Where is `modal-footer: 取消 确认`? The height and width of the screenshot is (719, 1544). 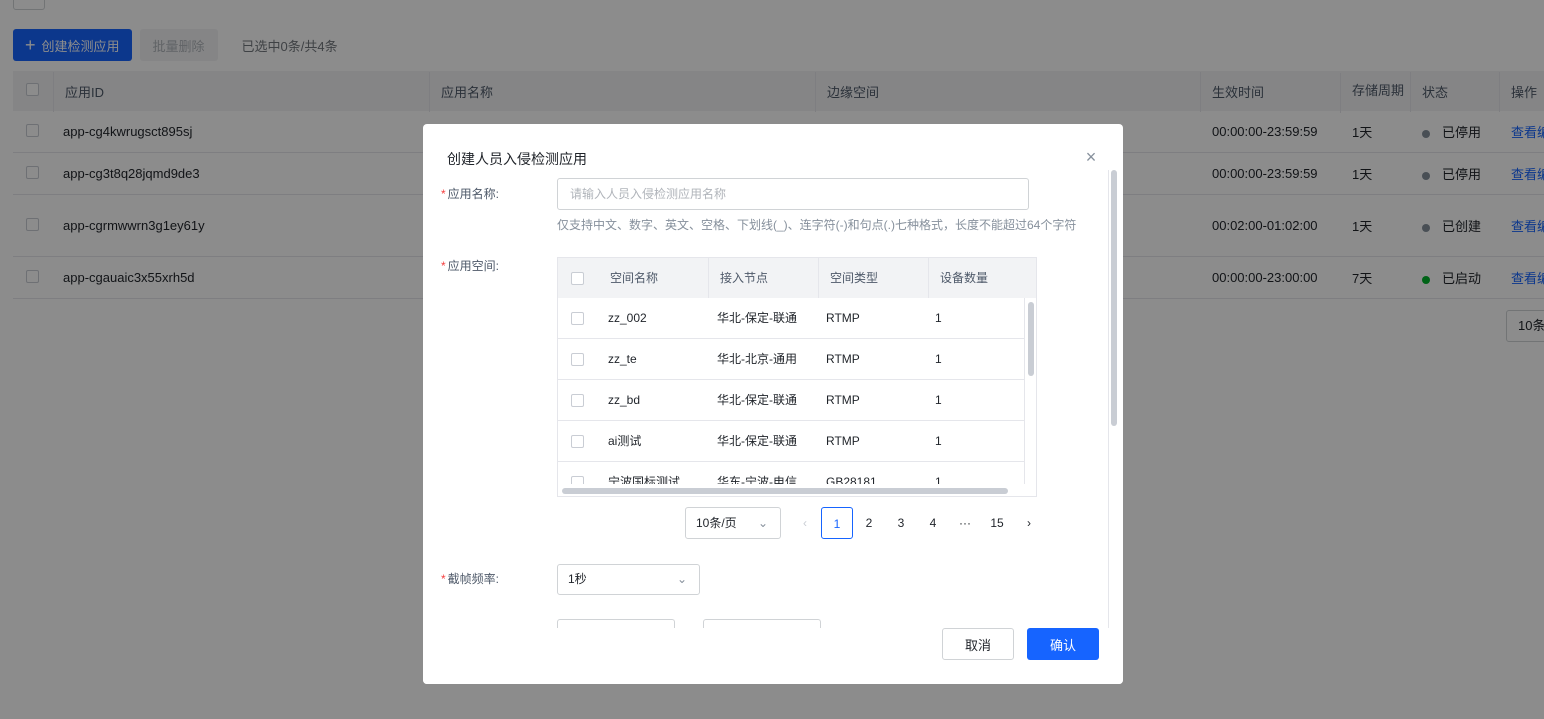
modal-footer: 取消 确认 is located at coordinates (773, 656).